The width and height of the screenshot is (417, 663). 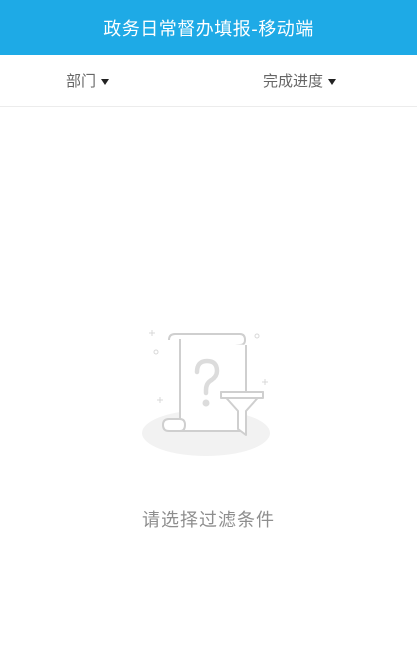 I want to click on department-filter-dropdown: 部门, so click(x=88, y=80).